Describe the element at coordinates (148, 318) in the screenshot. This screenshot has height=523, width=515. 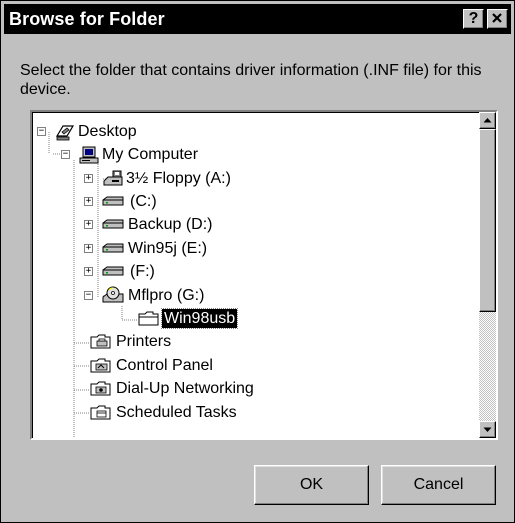
I see `folder-icon` at that location.